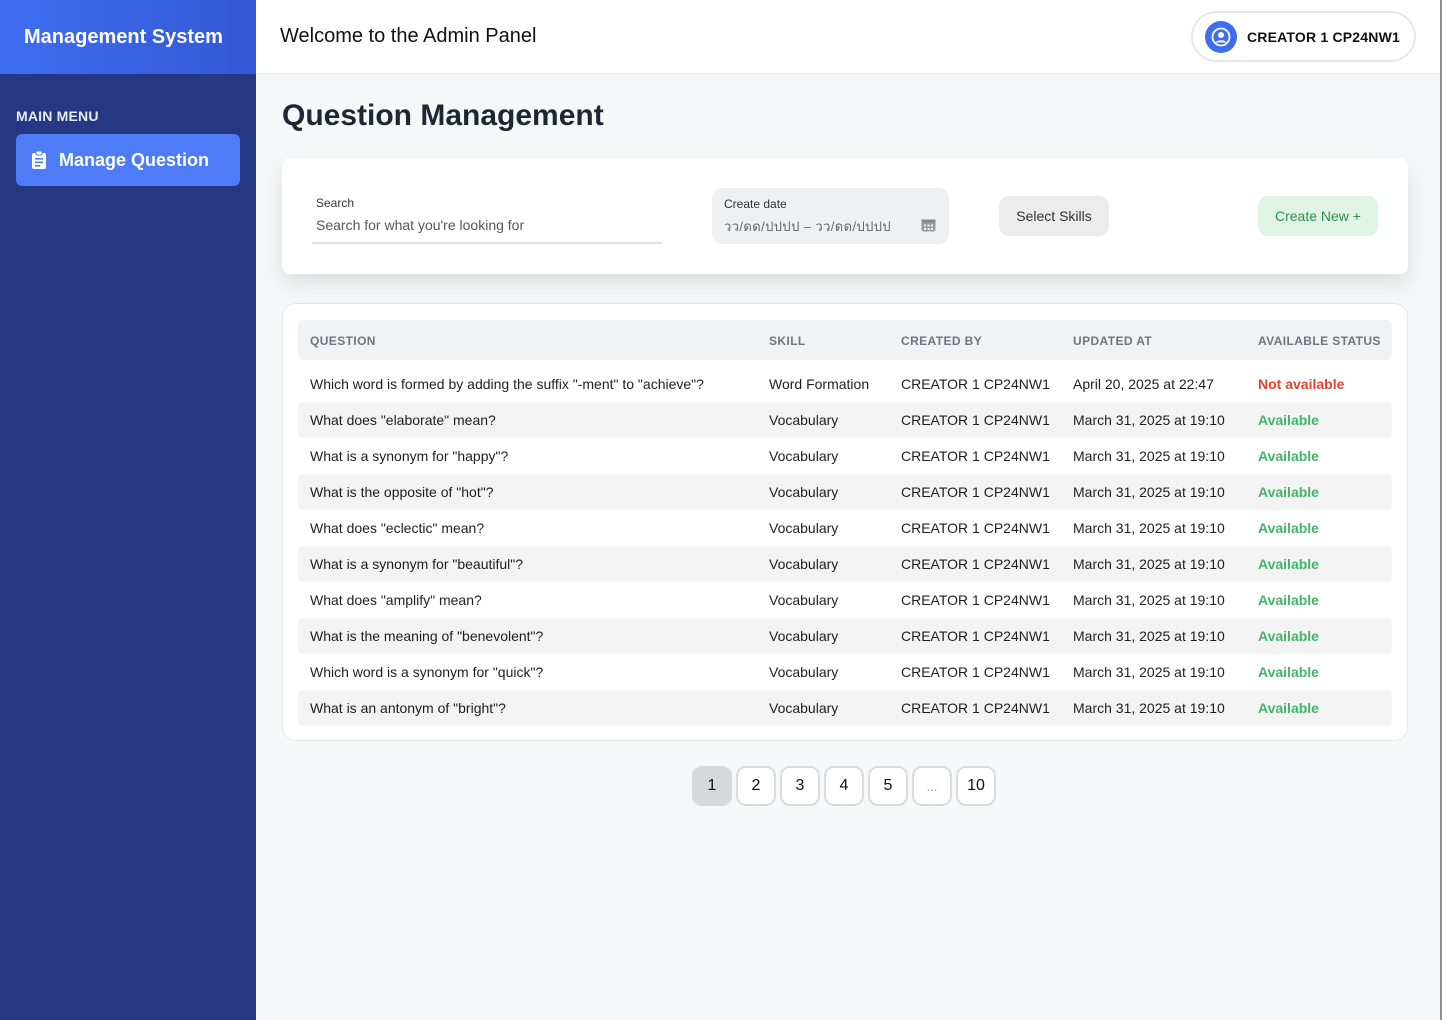  What do you see at coordinates (427, 636) in the screenshot?
I see `question-cell: What is the meaning of "benevolent"?` at bounding box center [427, 636].